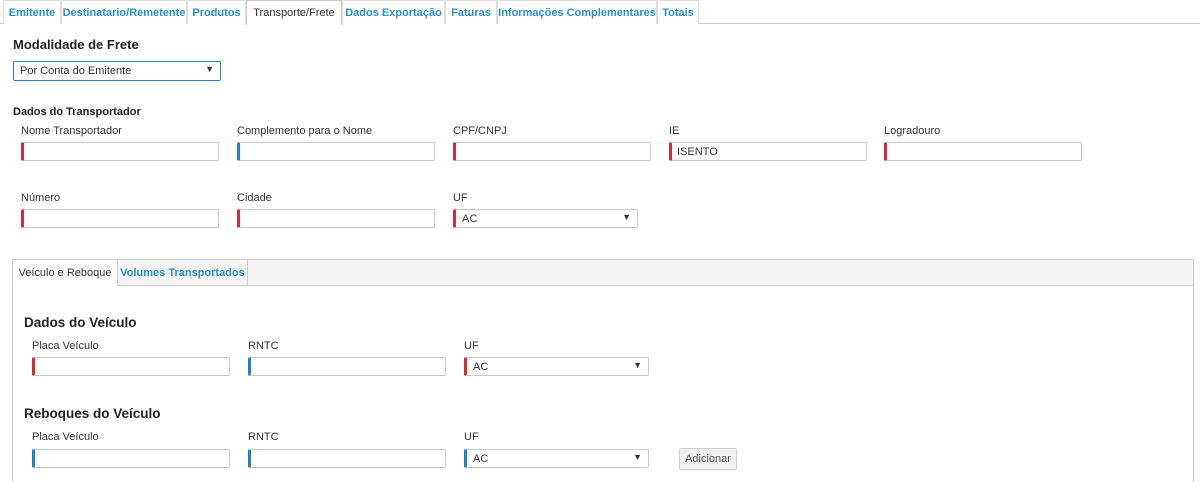  What do you see at coordinates (263, 346) in the screenshot?
I see `rntc-label: RNTC` at bounding box center [263, 346].